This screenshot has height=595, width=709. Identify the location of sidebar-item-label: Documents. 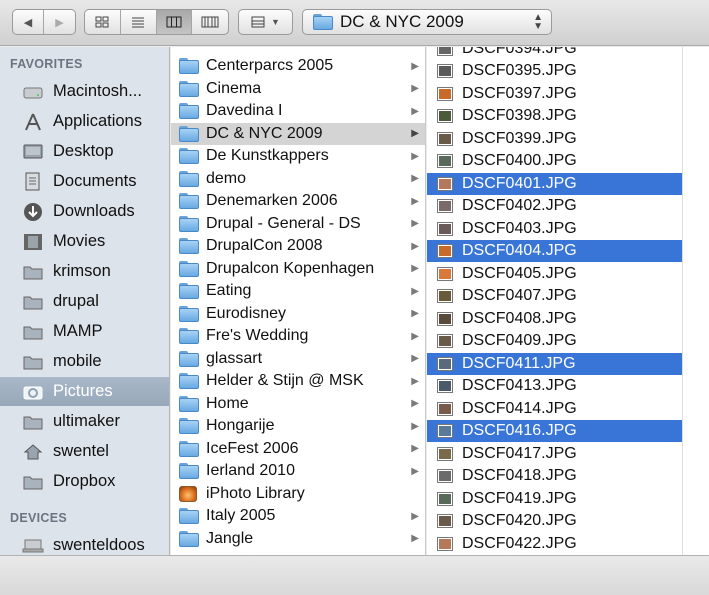
(95, 181).